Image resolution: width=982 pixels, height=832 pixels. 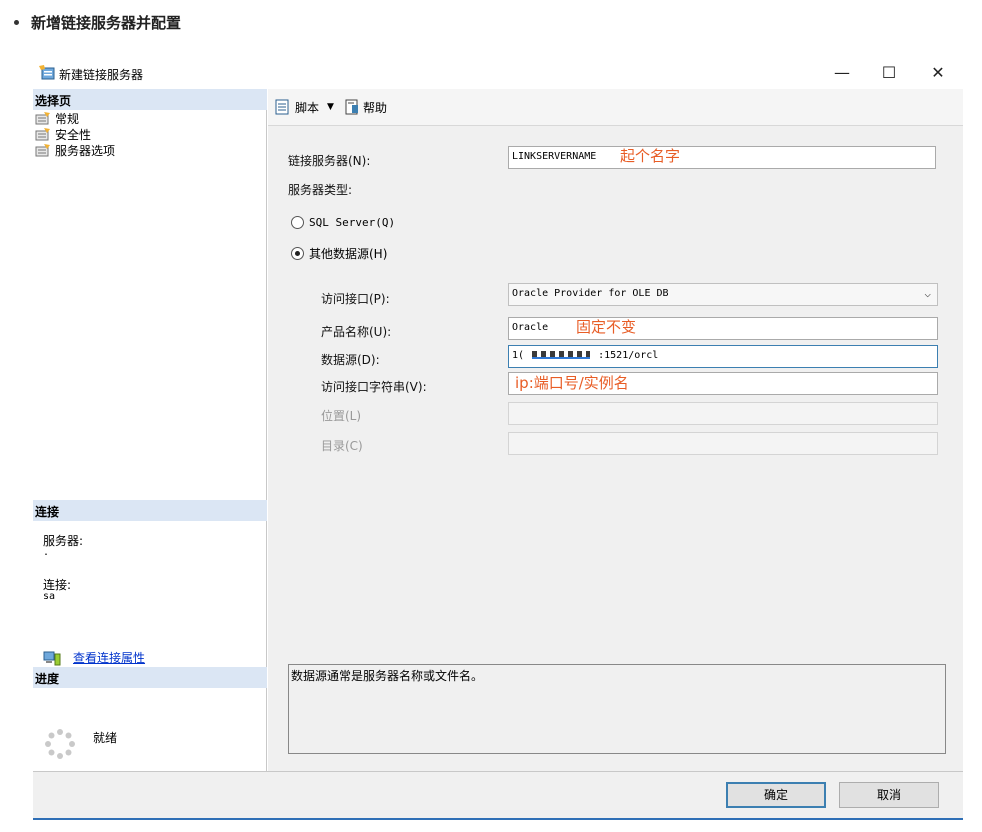 What do you see at coordinates (330, 107) in the screenshot?
I see `script-dropdown-arrow-icon: ▼` at bounding box center [330, 107].